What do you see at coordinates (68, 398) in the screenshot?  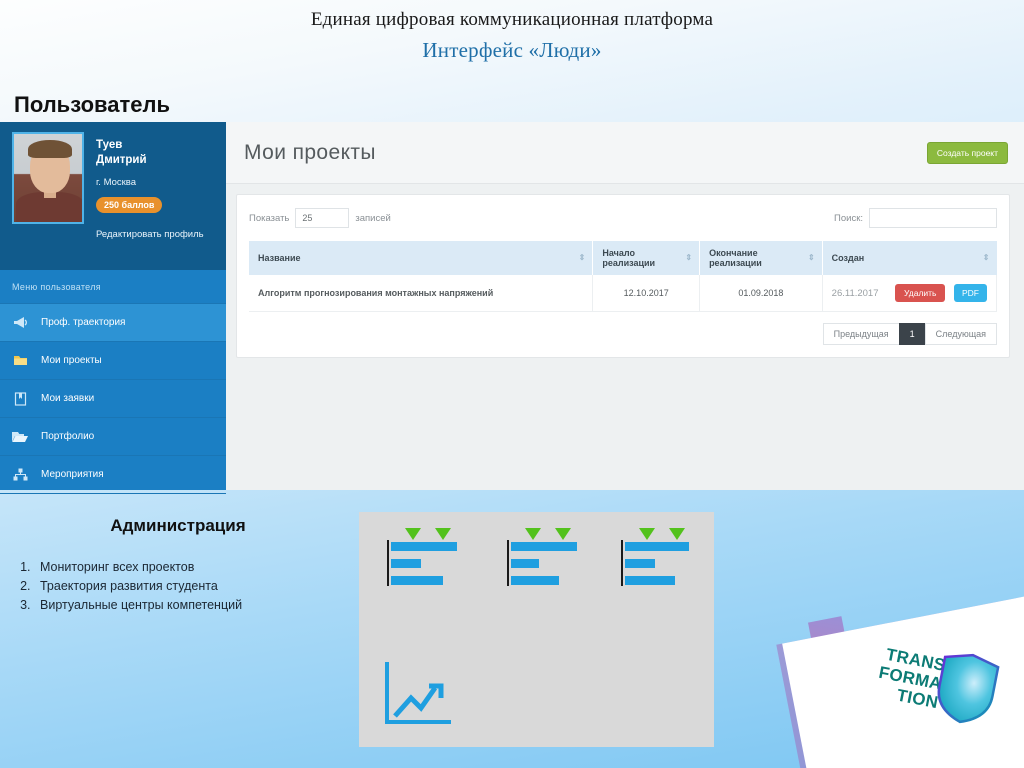 I see `sidebar-item-label: Мои заявки` at bounding box center [68, 398].